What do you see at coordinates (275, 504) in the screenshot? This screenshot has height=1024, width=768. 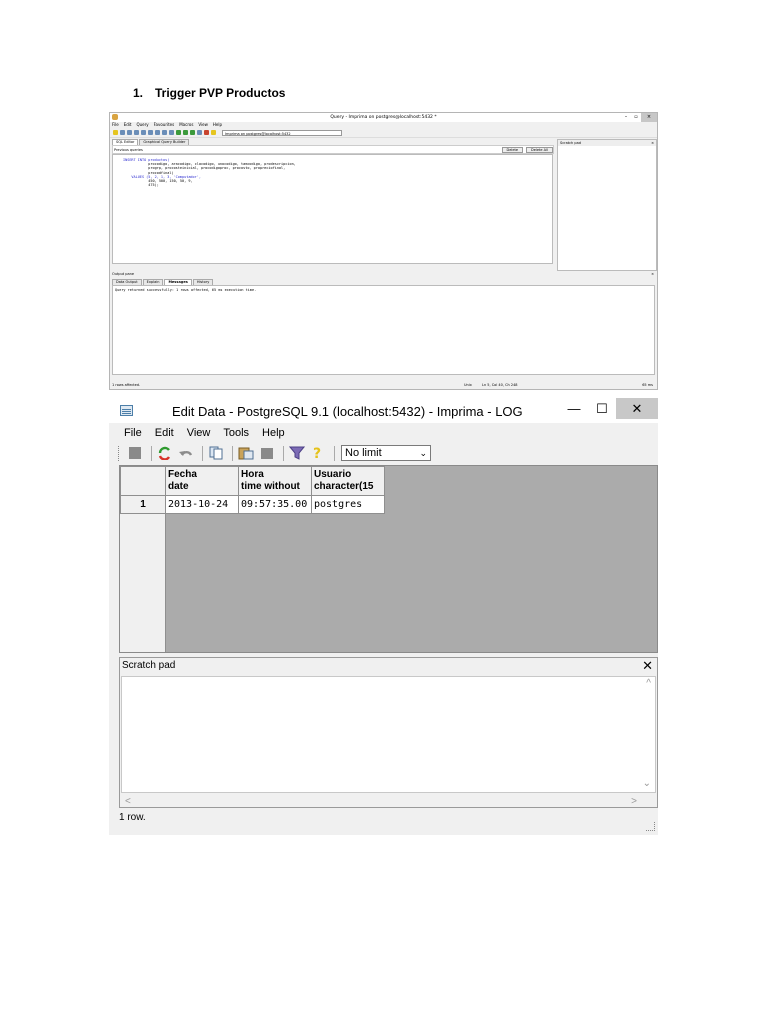 I see `cell-hora: 09:57:35.00` at bounding box center [275, 504].